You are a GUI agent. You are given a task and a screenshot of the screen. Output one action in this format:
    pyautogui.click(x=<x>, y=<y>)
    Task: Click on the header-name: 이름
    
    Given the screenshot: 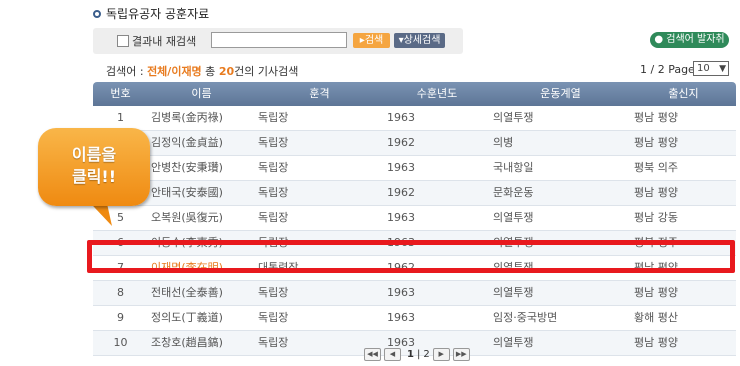 What is the action you would take?
    pyautogui.click(x=201, y=93)
    